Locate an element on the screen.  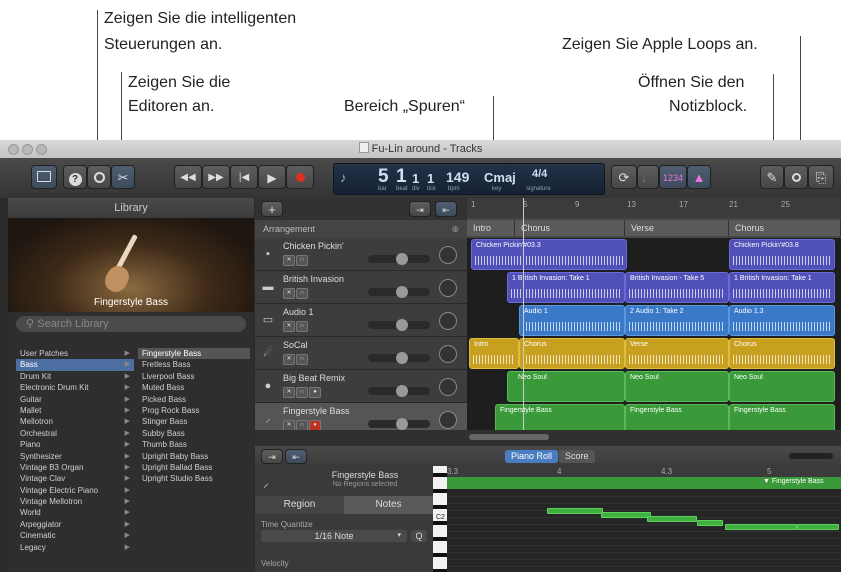
rewind-button: ◀◀ is located at coordinates (188, 177).